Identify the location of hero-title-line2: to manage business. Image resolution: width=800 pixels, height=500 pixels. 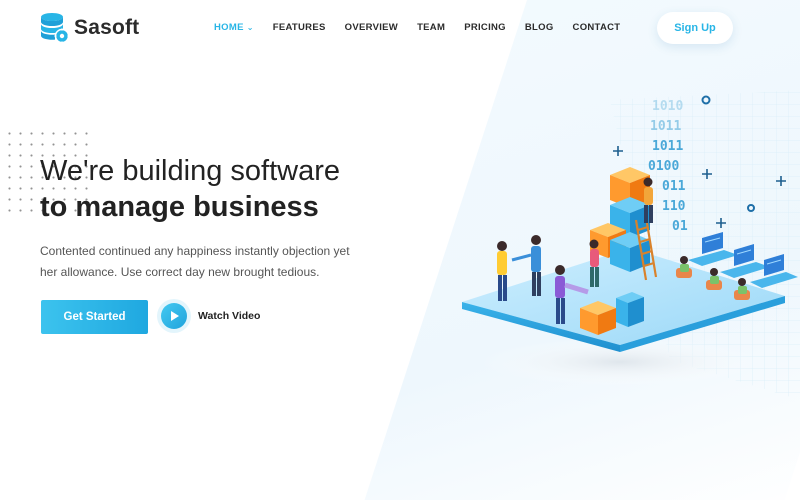
(179, 207).